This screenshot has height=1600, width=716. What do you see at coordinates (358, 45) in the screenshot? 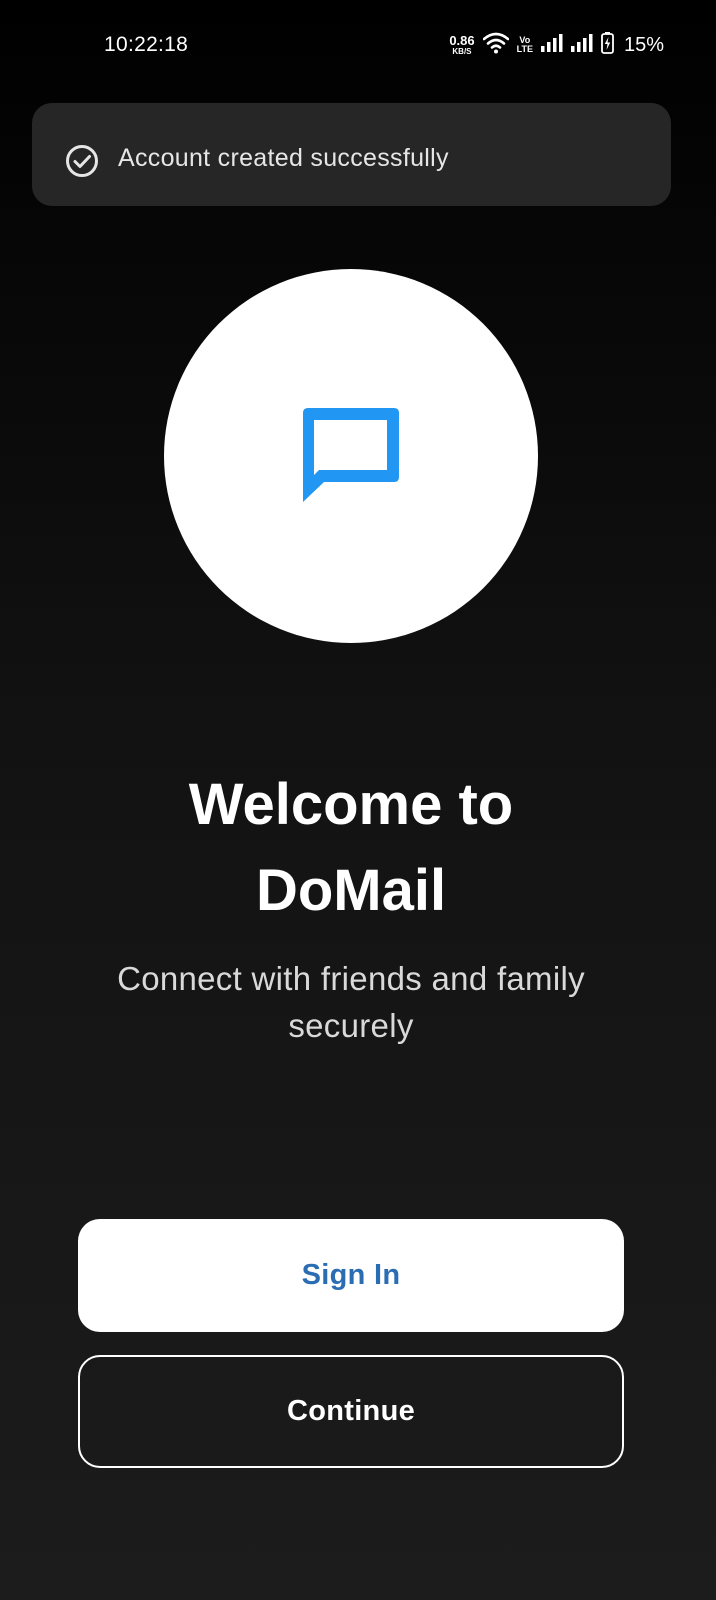
I see `status-bar: 10:22:18 0.86 KB/S Vo LTE 15%` at bounding box center [358, 45].